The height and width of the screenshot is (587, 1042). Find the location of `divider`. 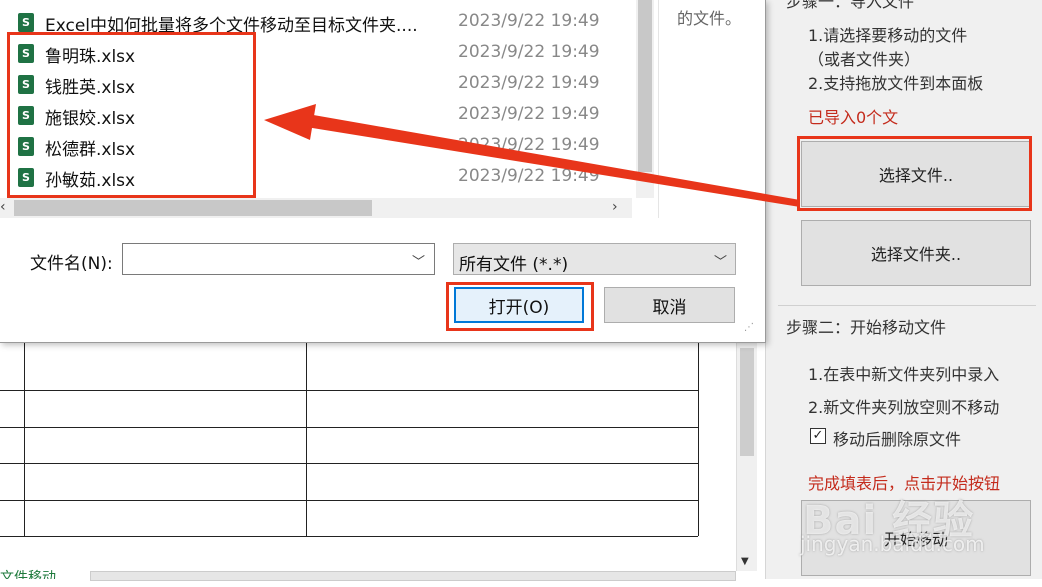

divider is located at coordinates (907, 305).